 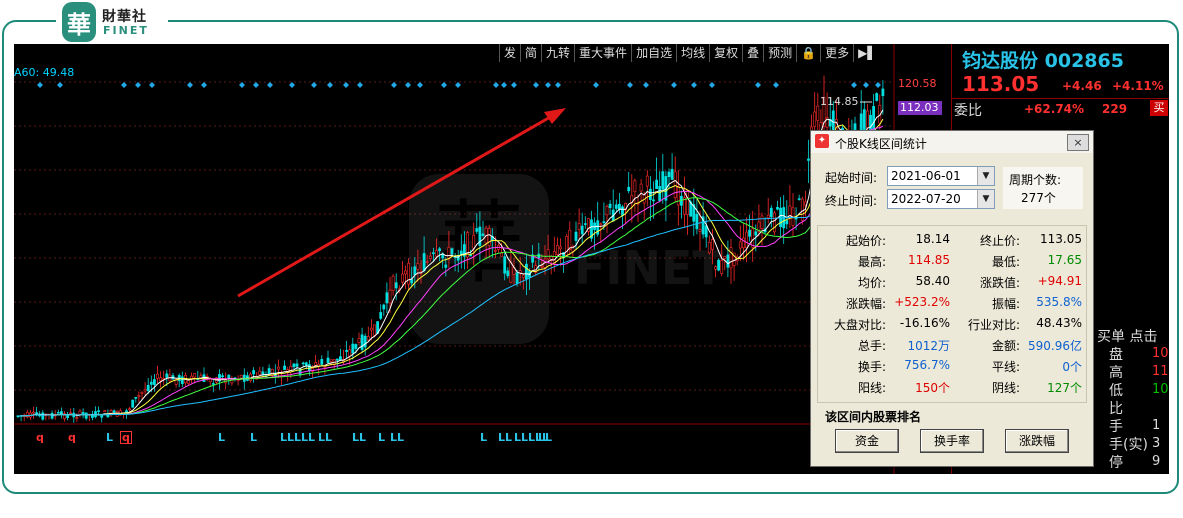 I want to click on peak-label: 114.85, so click(x=839, y=101).